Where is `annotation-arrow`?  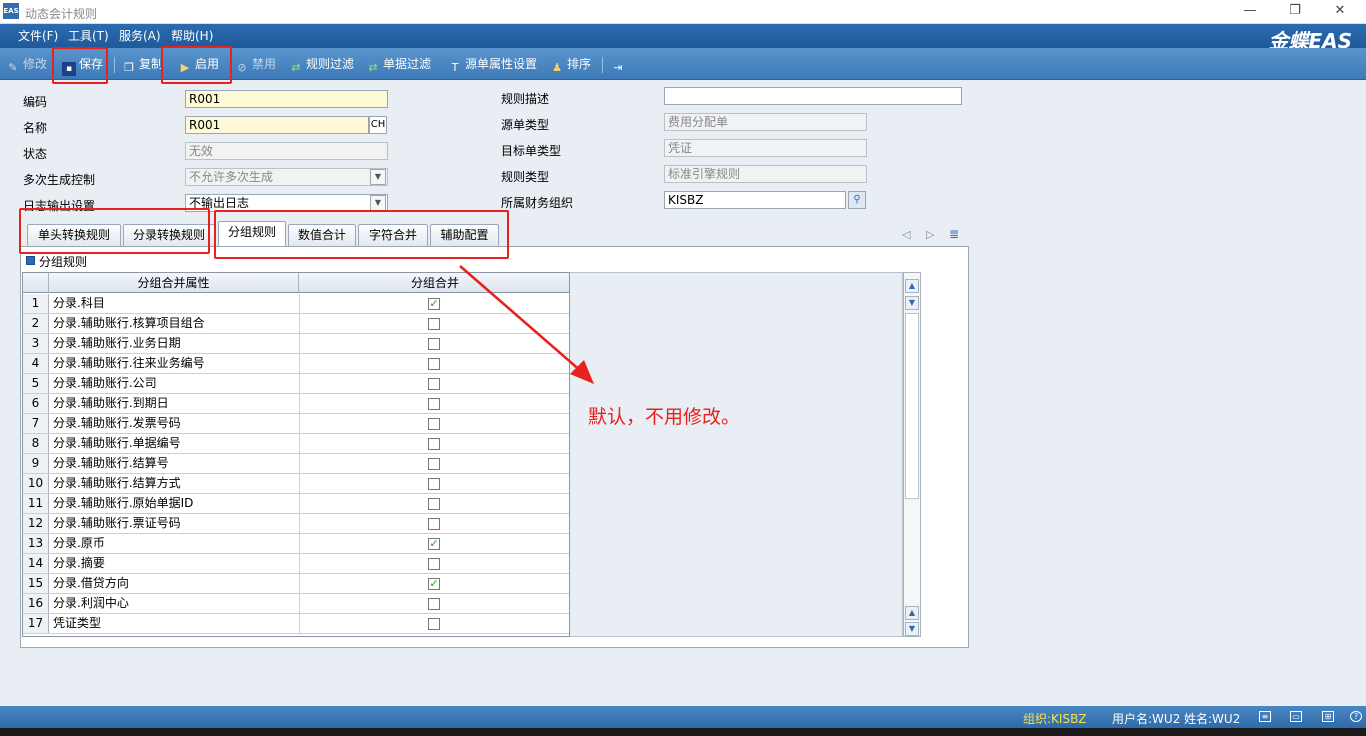
annotation-arrow is located at coordinates (526, 324).